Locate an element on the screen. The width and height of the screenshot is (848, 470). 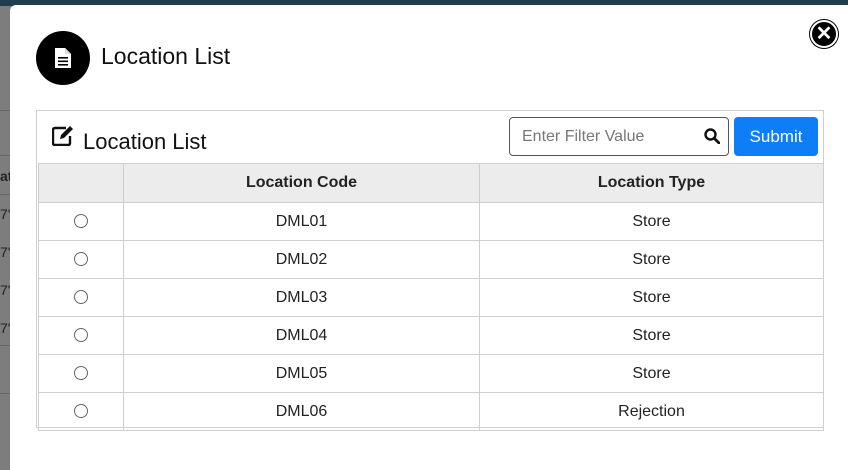
edit-icon is located at coordinates (62, 138).